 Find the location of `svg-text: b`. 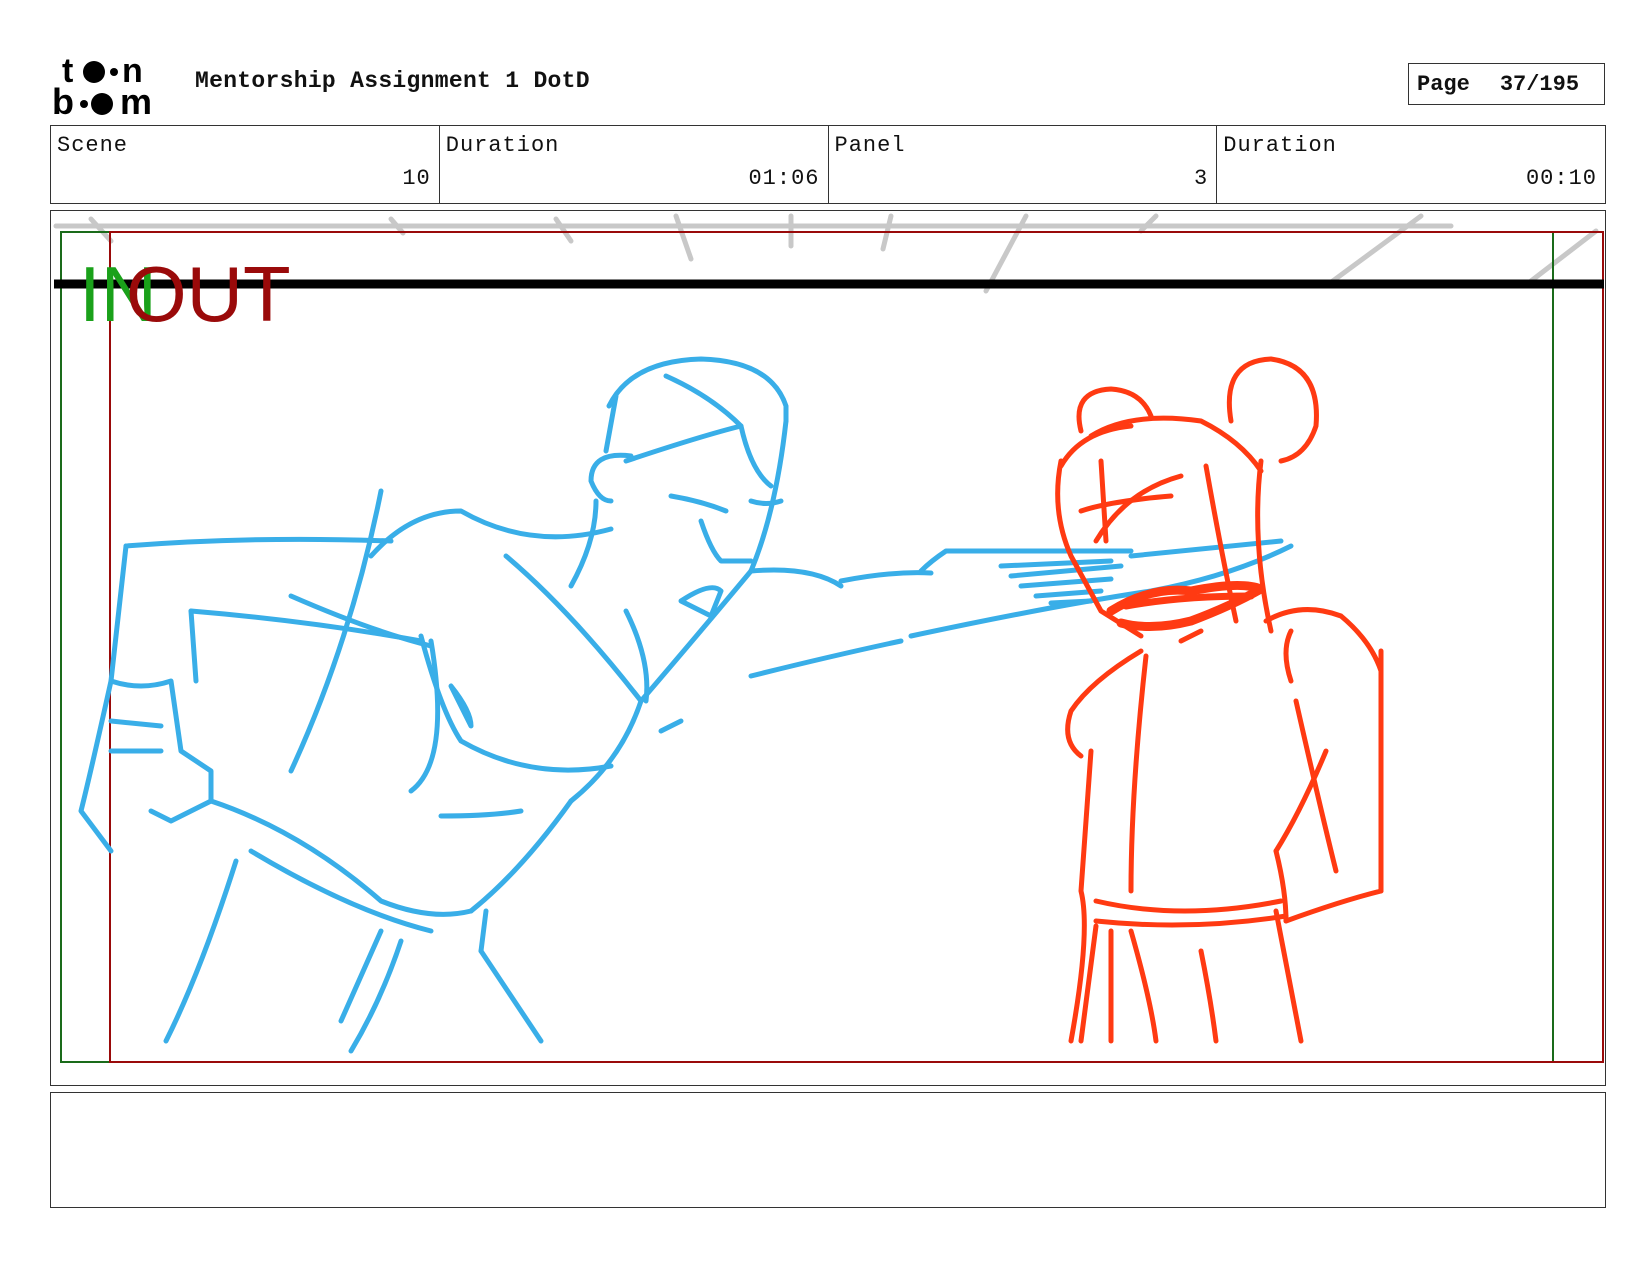

svg-text: b is located at coordinates (63, 99).